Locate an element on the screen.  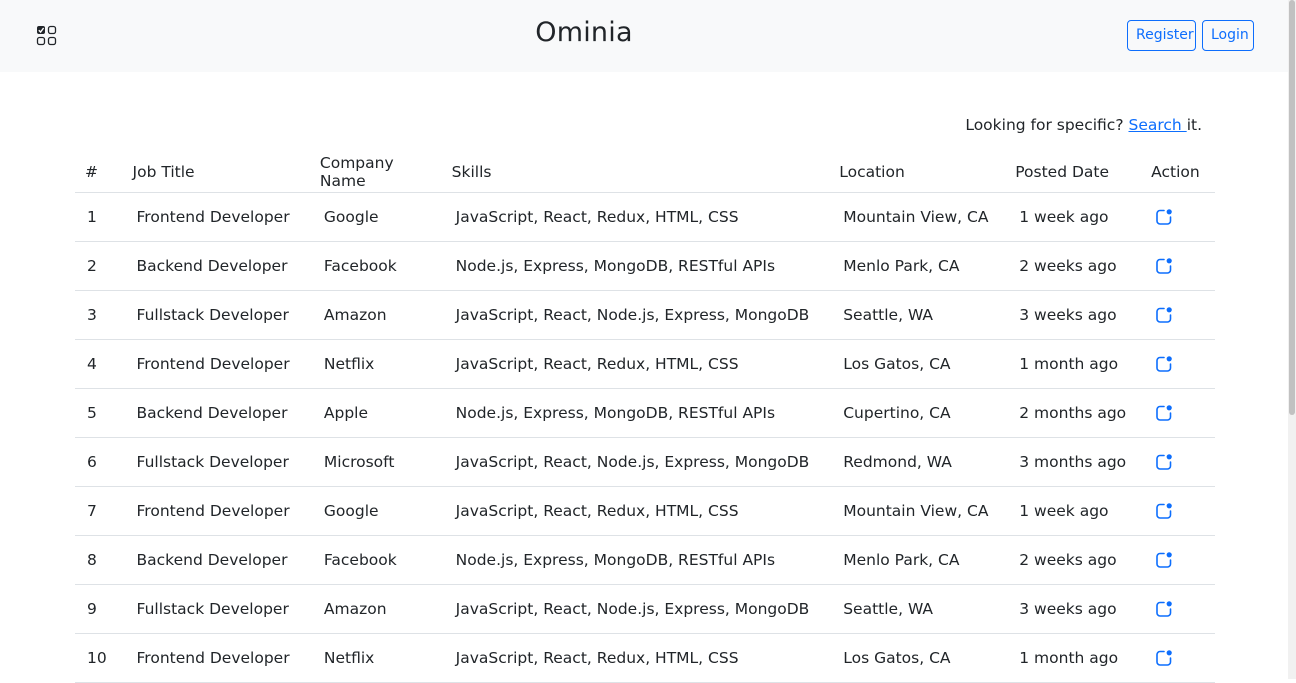
login-button: Login is located at coordinates (1228, 35).